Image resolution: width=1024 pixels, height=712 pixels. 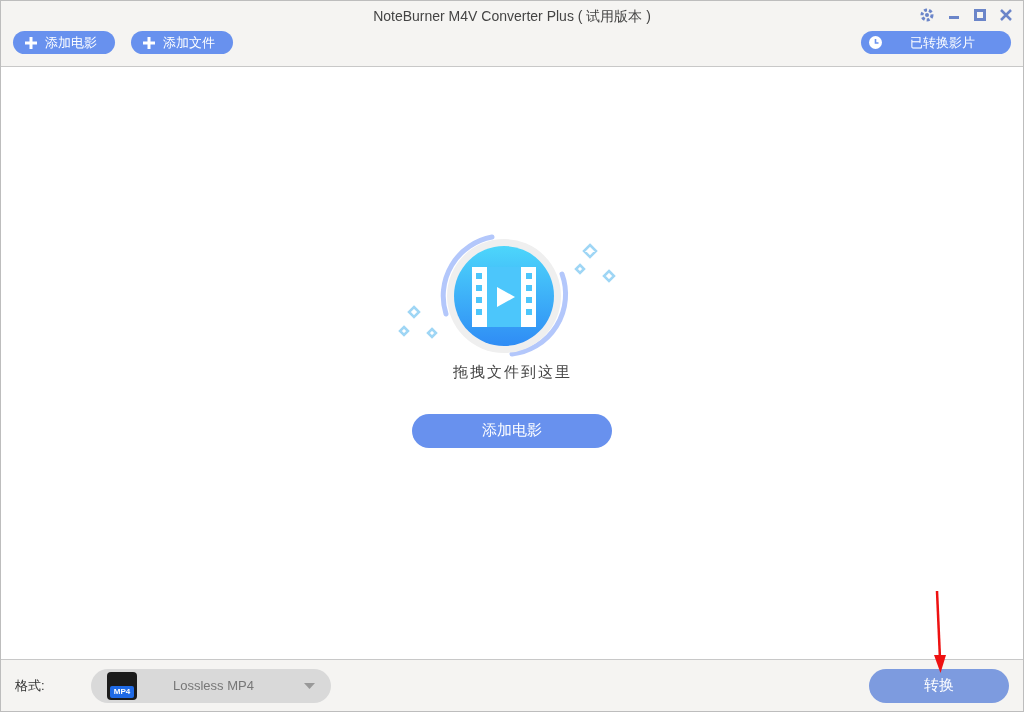 I want to click on caret-icon, so click(x=309, y=685).